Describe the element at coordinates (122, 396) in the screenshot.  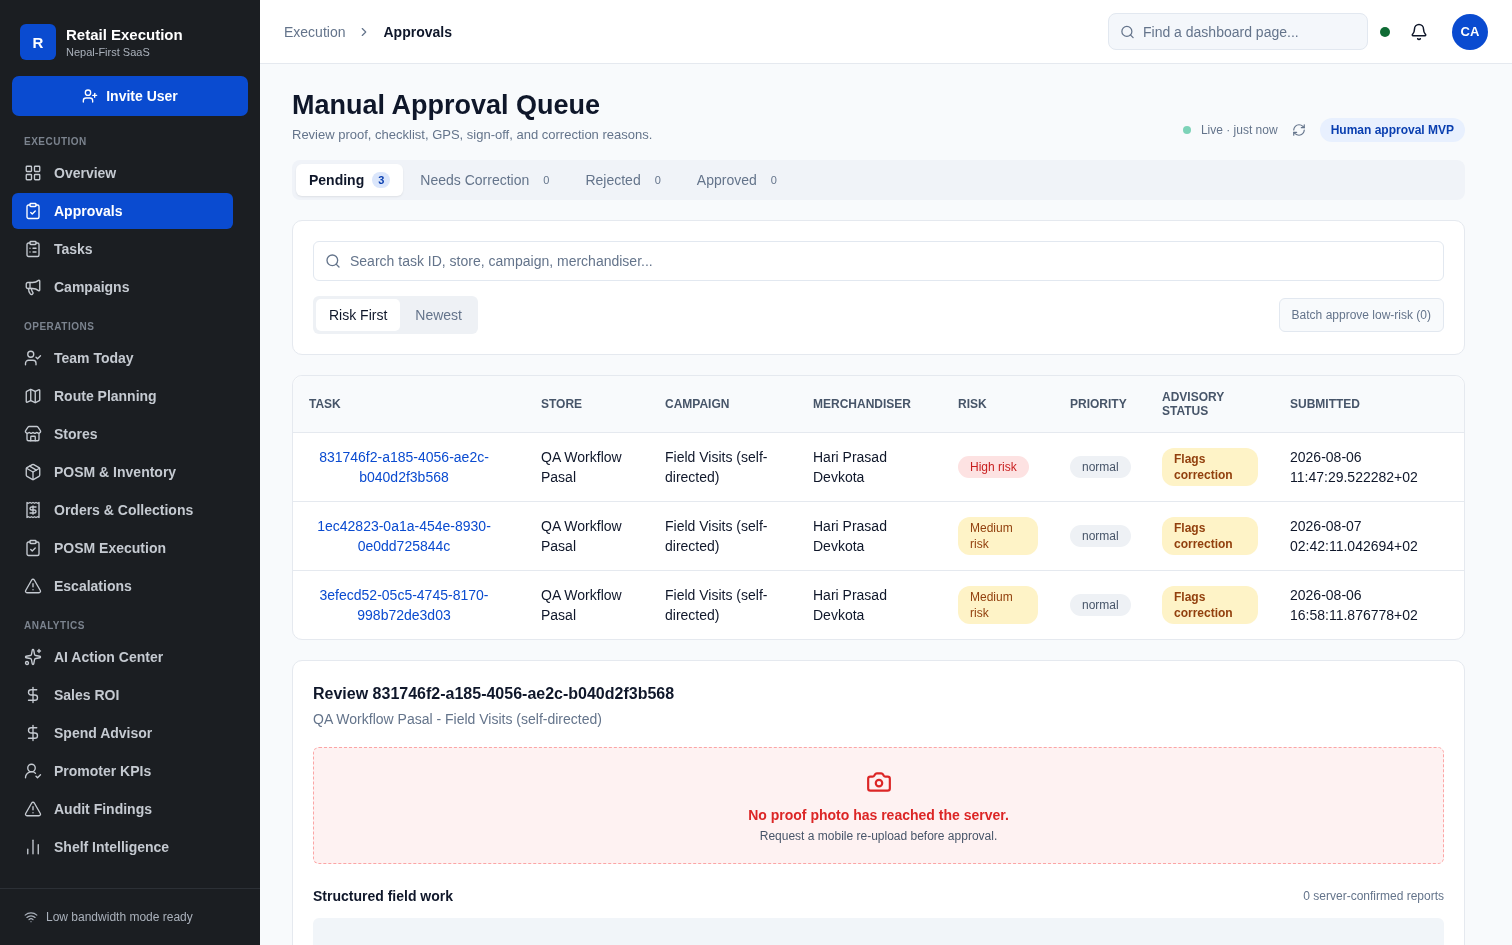
I see `sidebar-item: Route Planning` at that location.